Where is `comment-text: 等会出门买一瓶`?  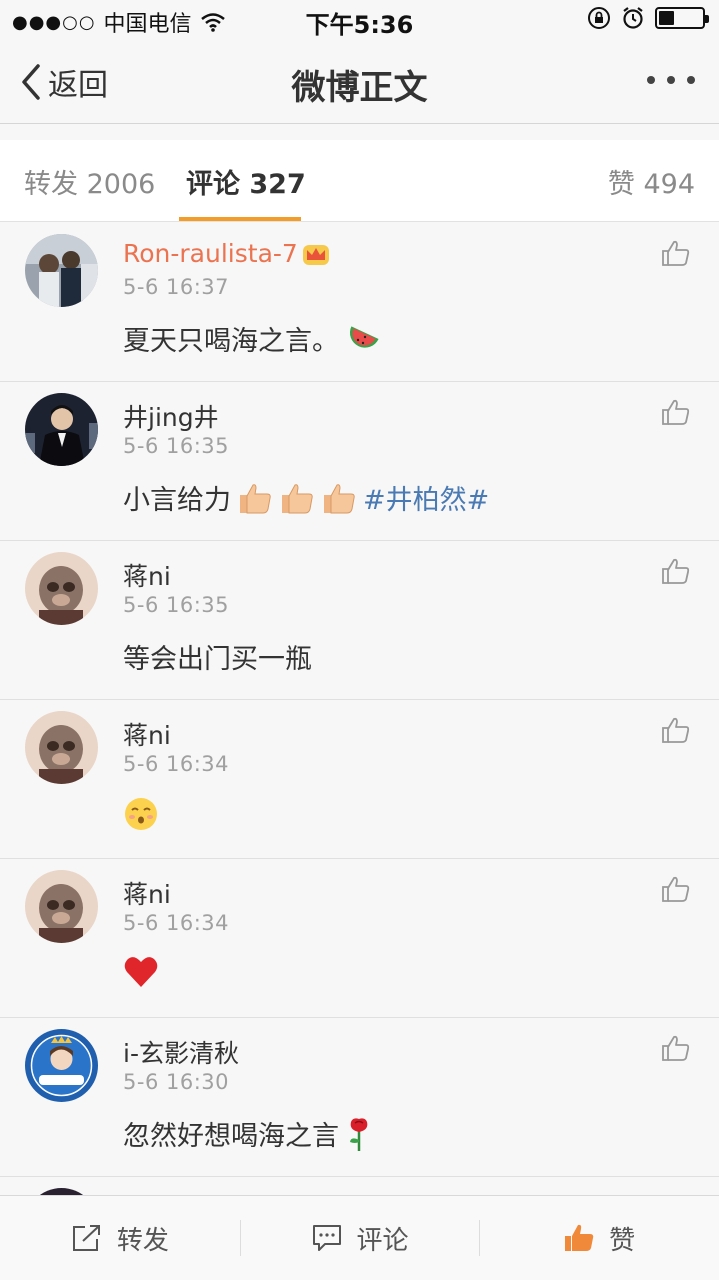 comment-text: 等会出门买一瓶 is located at coordinates (217, 659).